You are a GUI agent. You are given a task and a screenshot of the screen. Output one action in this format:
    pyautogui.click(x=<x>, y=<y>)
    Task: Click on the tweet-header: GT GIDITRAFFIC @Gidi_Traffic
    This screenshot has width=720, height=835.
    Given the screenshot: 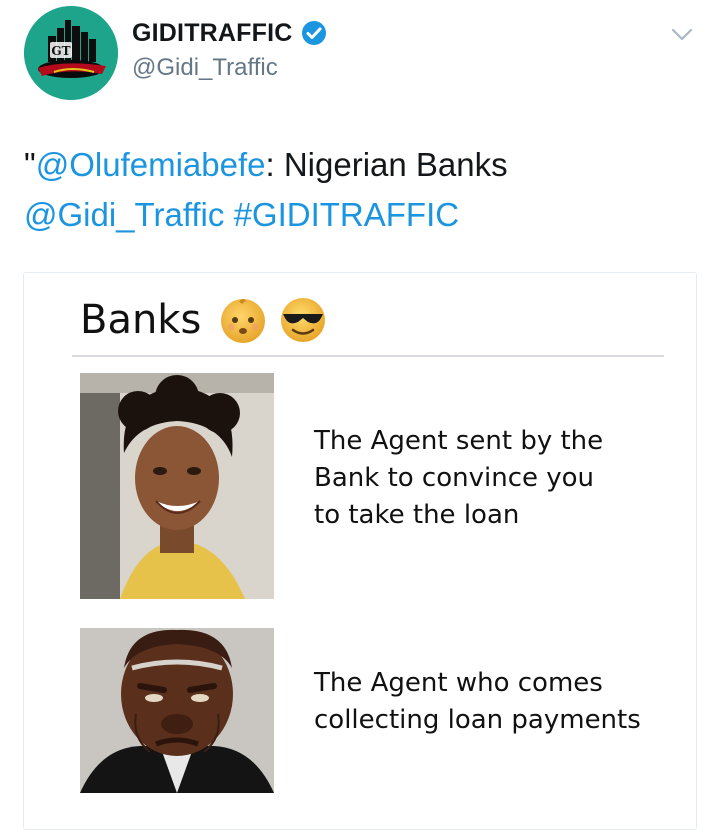 What is the action you would take?
    pyautogui.click(x=360, y=55)
    